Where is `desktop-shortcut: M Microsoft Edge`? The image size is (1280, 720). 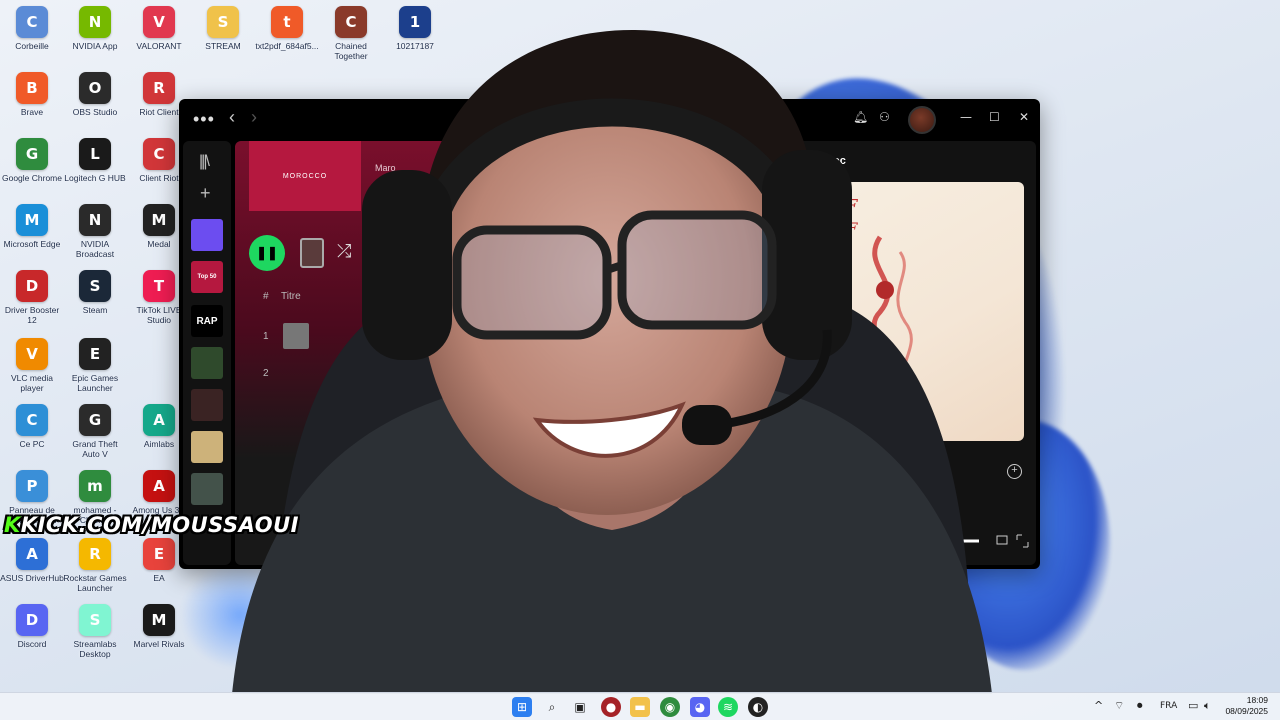
desktop-shortcut: M Microsoft Edge is located at coordinates (32, 226).